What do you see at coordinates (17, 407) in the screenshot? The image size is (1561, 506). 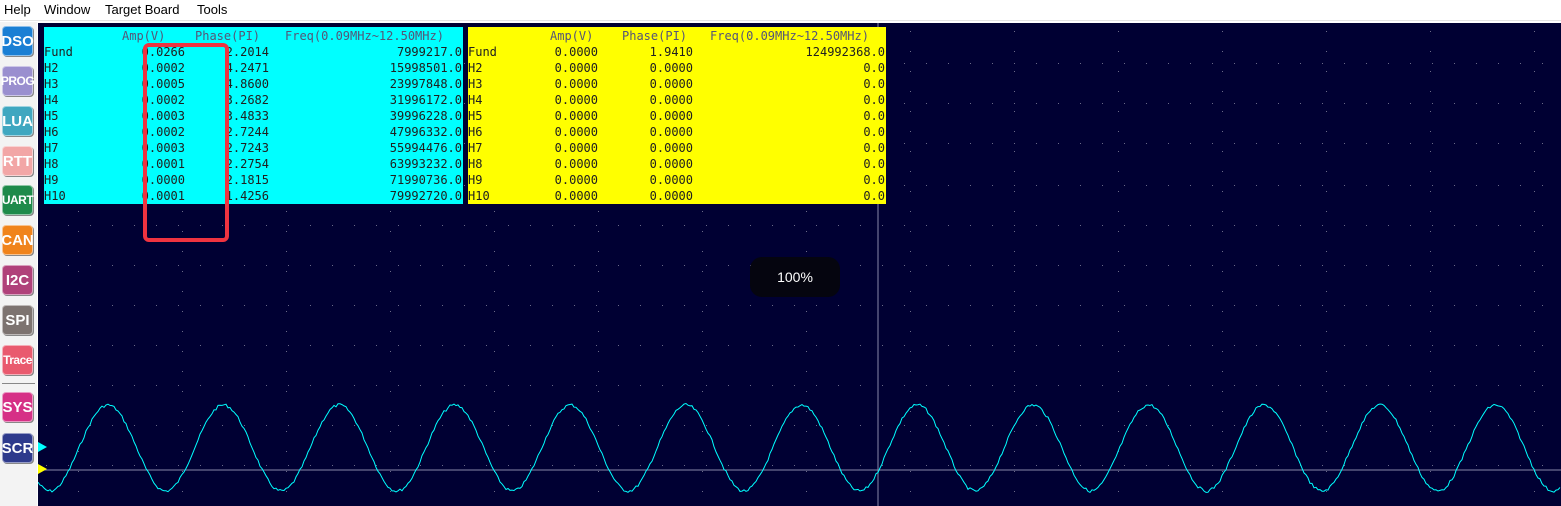 I see `sidebar-button-sys: SYS` at bounding box center [17, 407].